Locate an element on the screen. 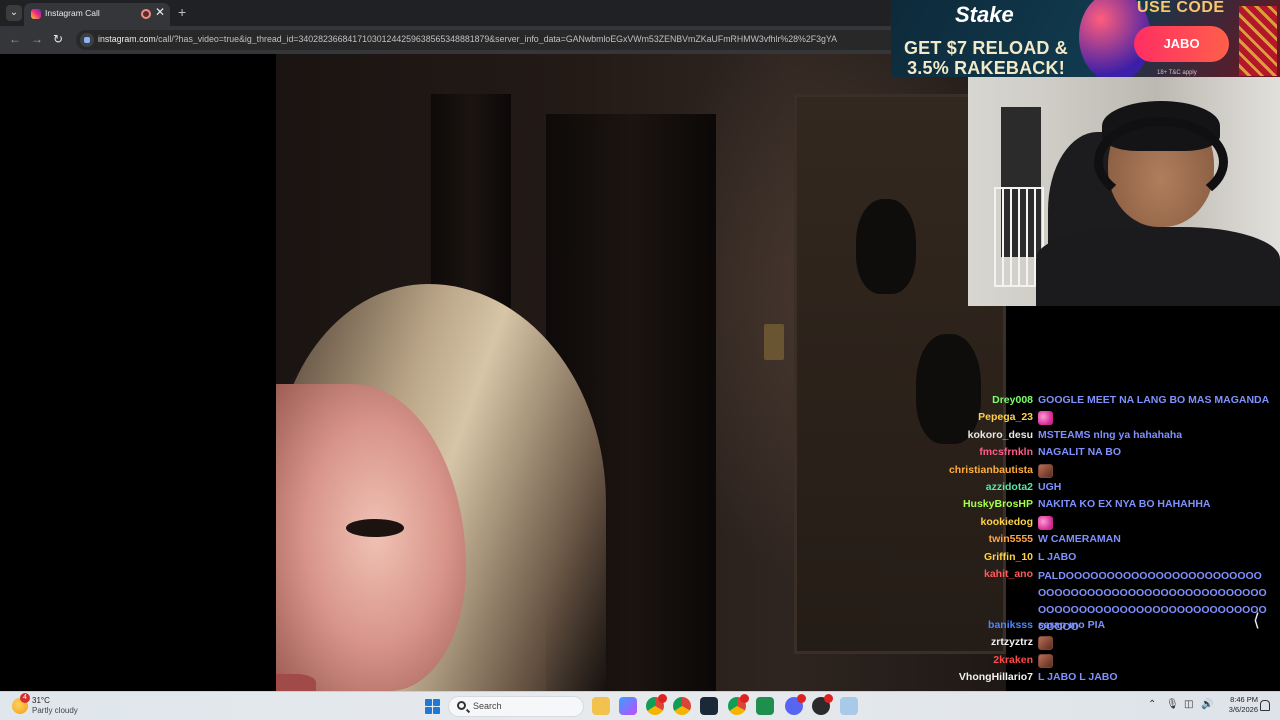 This screenshot has width=1280, height=720. microphone-icon: 🎙 is located at coordinates (1172, 704).